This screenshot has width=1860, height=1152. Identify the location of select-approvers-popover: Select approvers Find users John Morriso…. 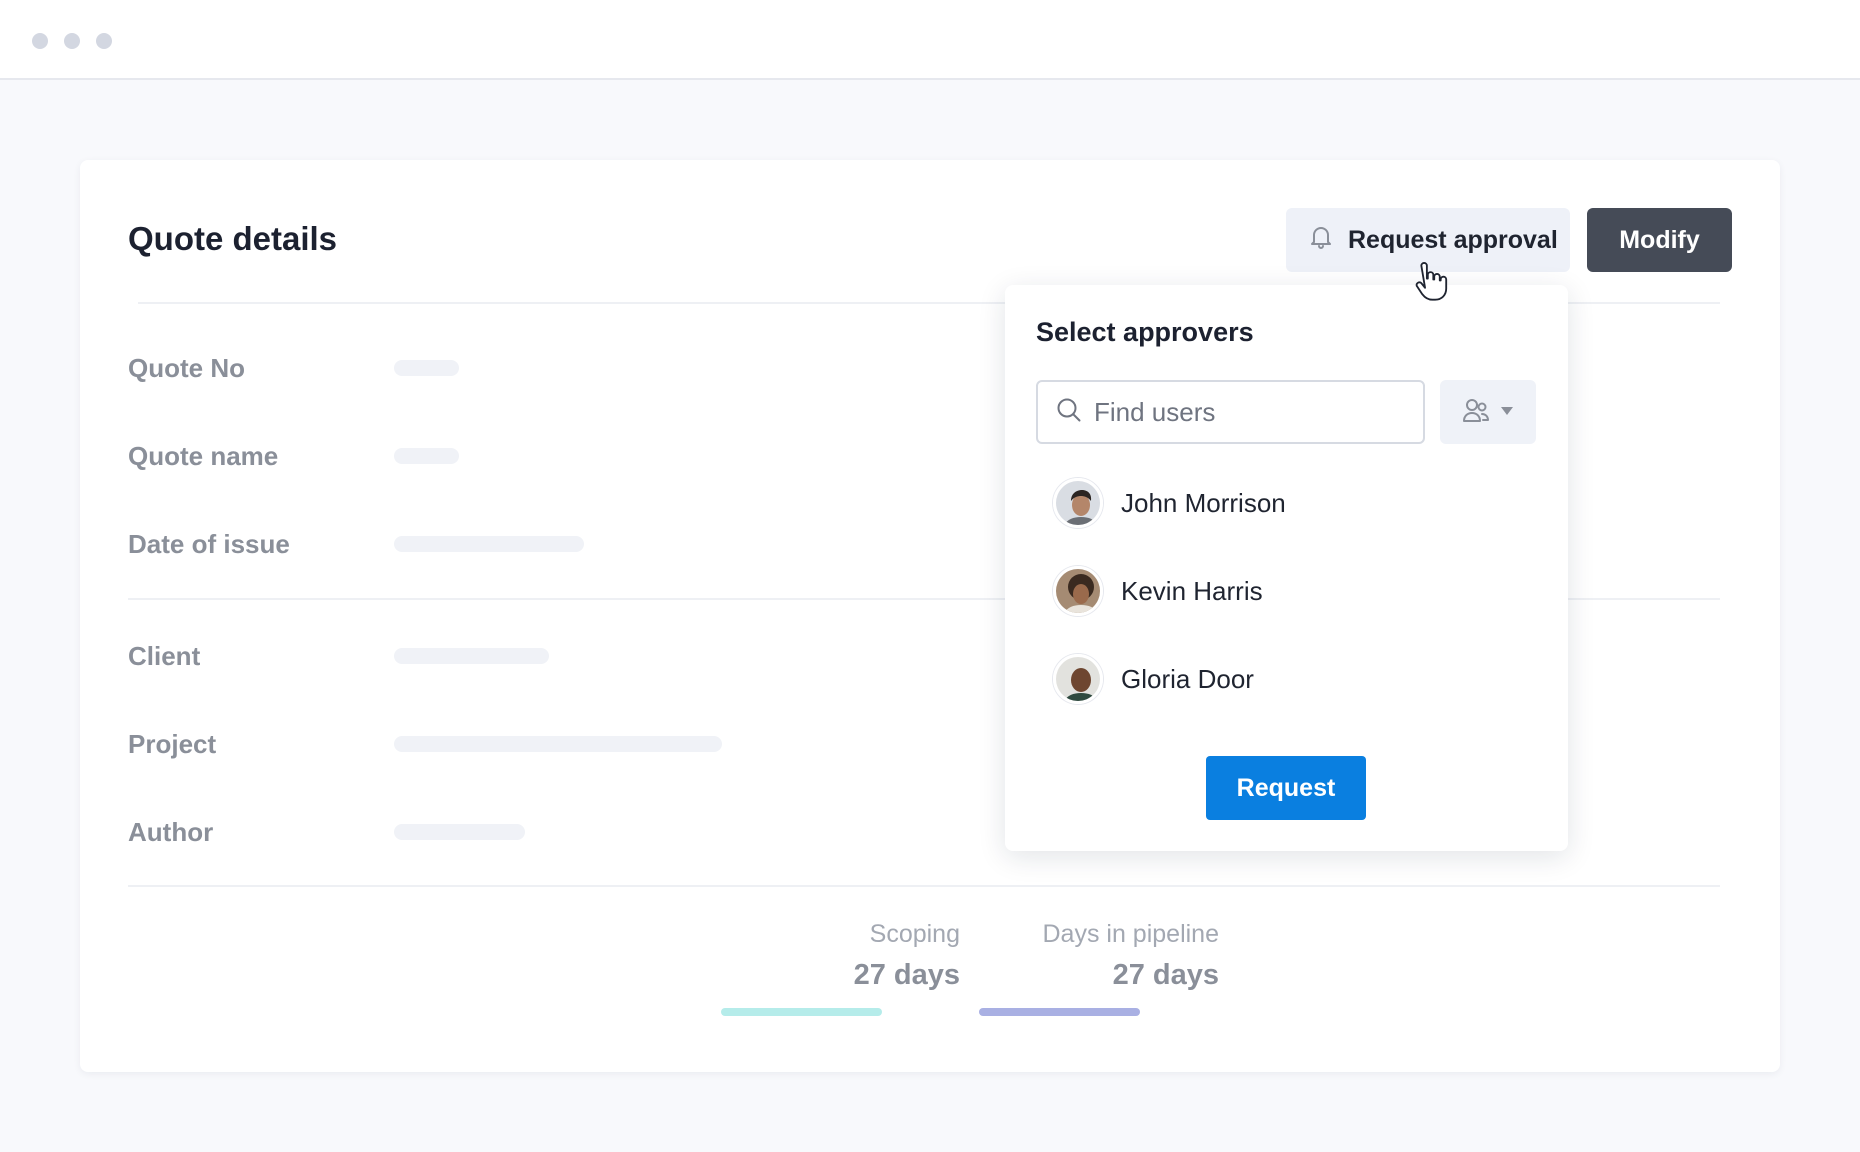
(1286, 568).